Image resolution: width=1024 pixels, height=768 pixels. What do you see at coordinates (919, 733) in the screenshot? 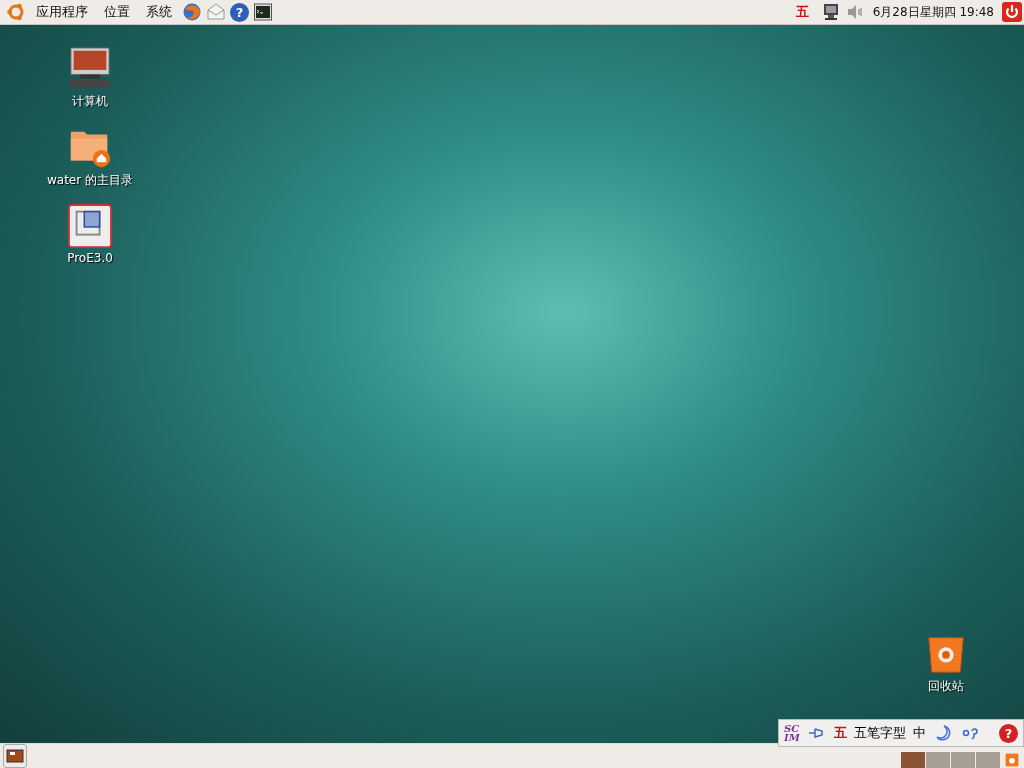
I see `language-indicator: 中` at bounding box center [919, 733].